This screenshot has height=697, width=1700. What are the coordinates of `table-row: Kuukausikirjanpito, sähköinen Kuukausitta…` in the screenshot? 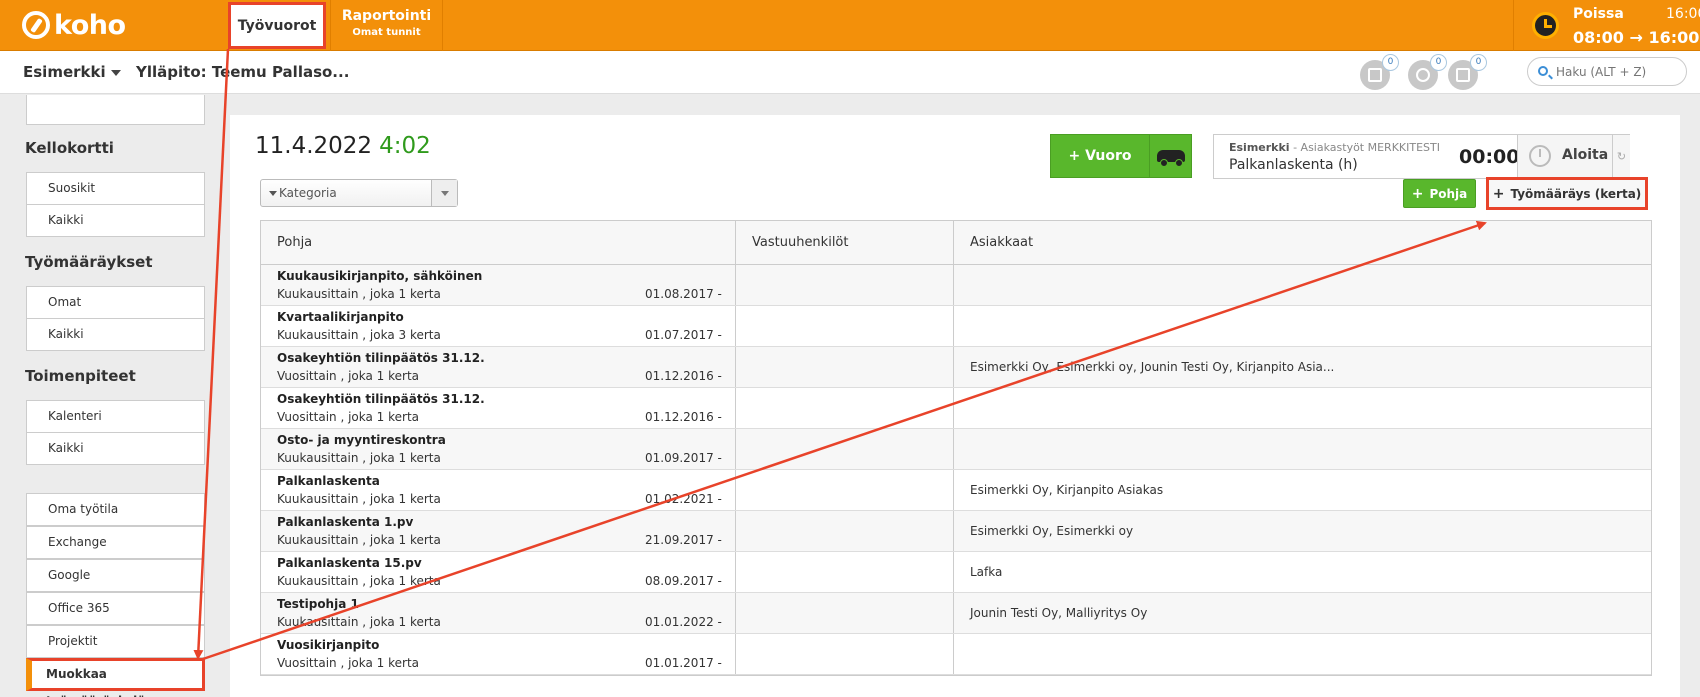 It's located at (956, 285).